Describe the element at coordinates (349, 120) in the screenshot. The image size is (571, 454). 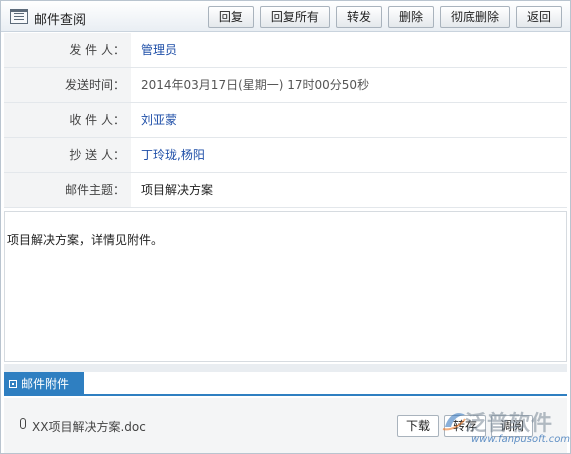
I see `recipient-value: 刘亚蒙` at that location.